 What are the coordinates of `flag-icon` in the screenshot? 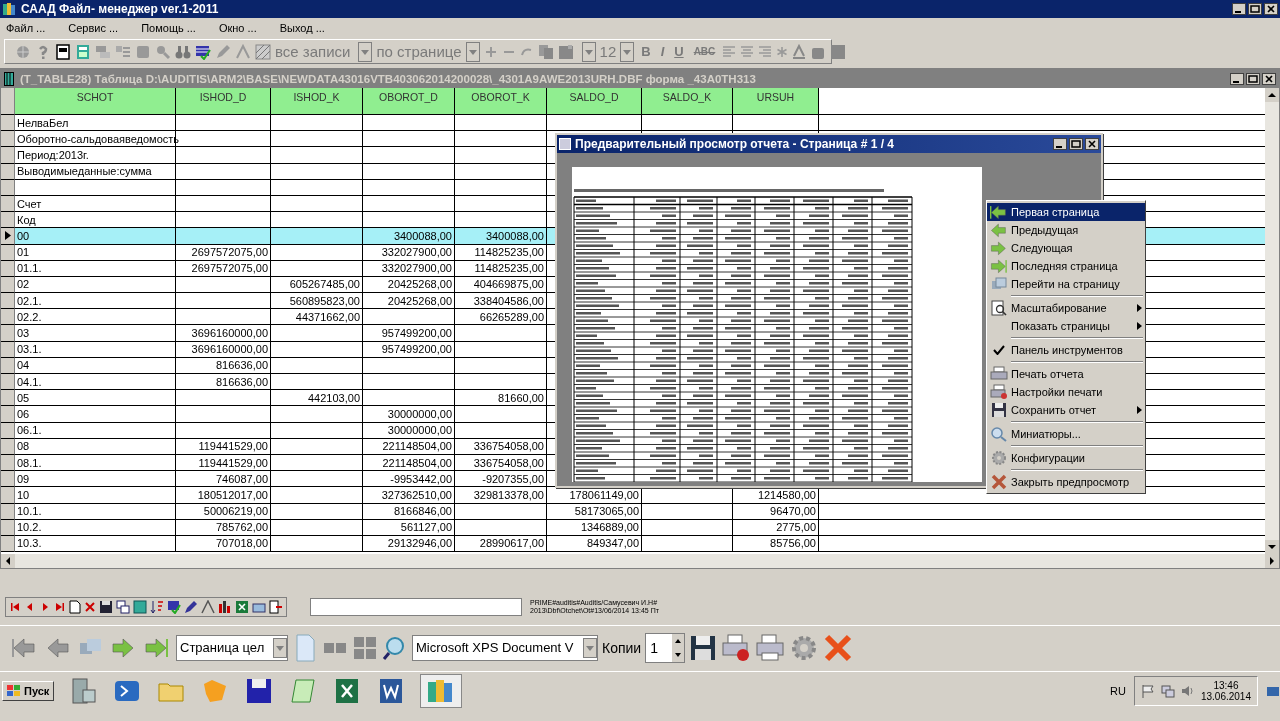 It's located at (1147, 690).